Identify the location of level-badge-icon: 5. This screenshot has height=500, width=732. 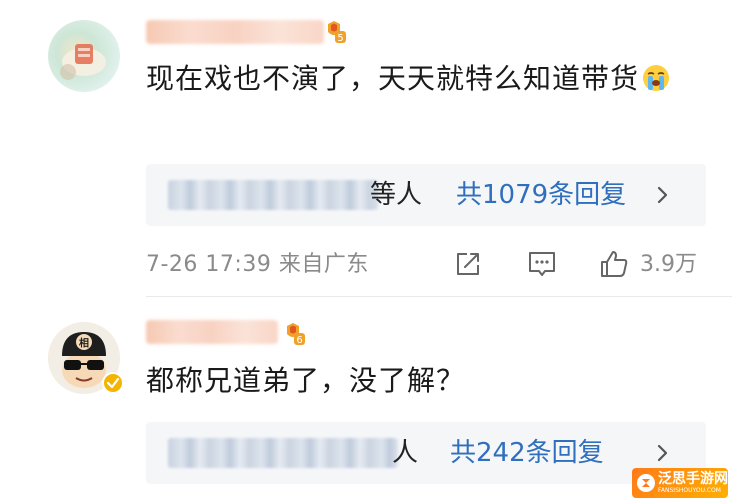
(336, 32).